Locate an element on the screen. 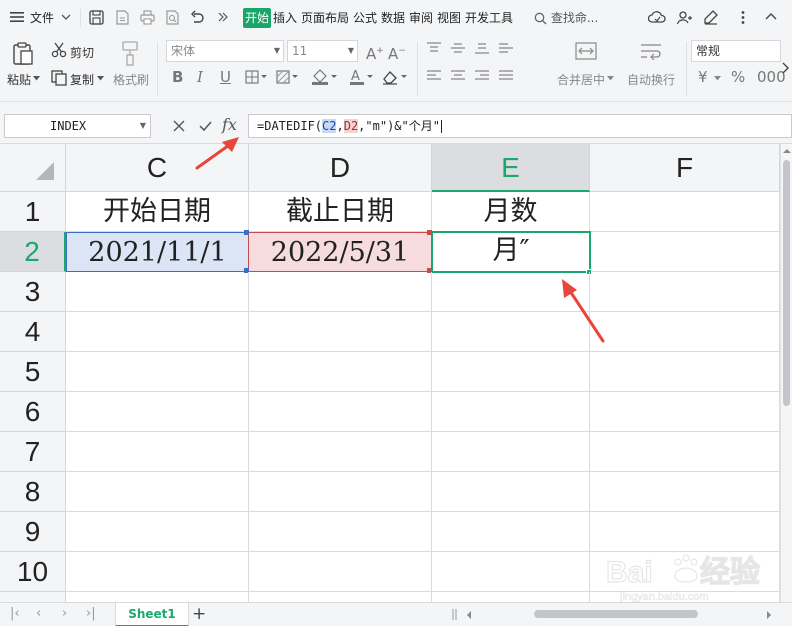  wrap-text-button: 自动换行 is located at coordinates (651, 79).